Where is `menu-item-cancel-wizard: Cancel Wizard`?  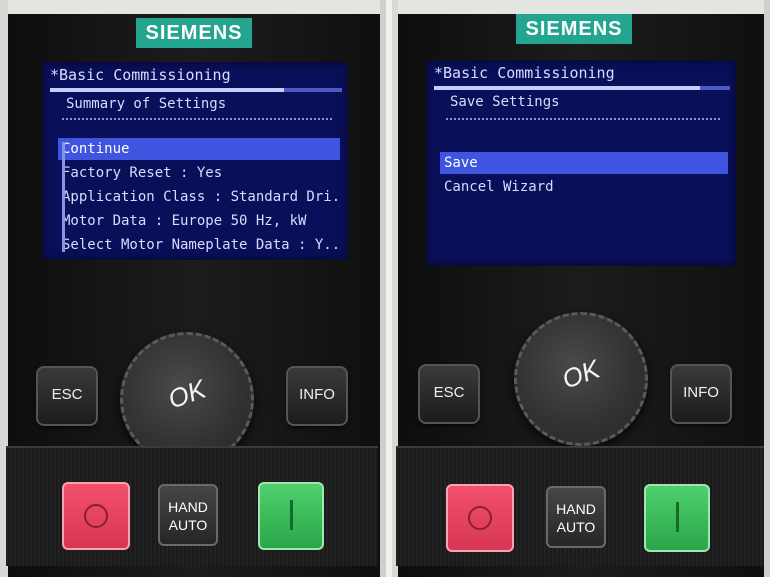 menu-item-cancel-wizard: Cancel Wizard is located at coordinates (584, 187).